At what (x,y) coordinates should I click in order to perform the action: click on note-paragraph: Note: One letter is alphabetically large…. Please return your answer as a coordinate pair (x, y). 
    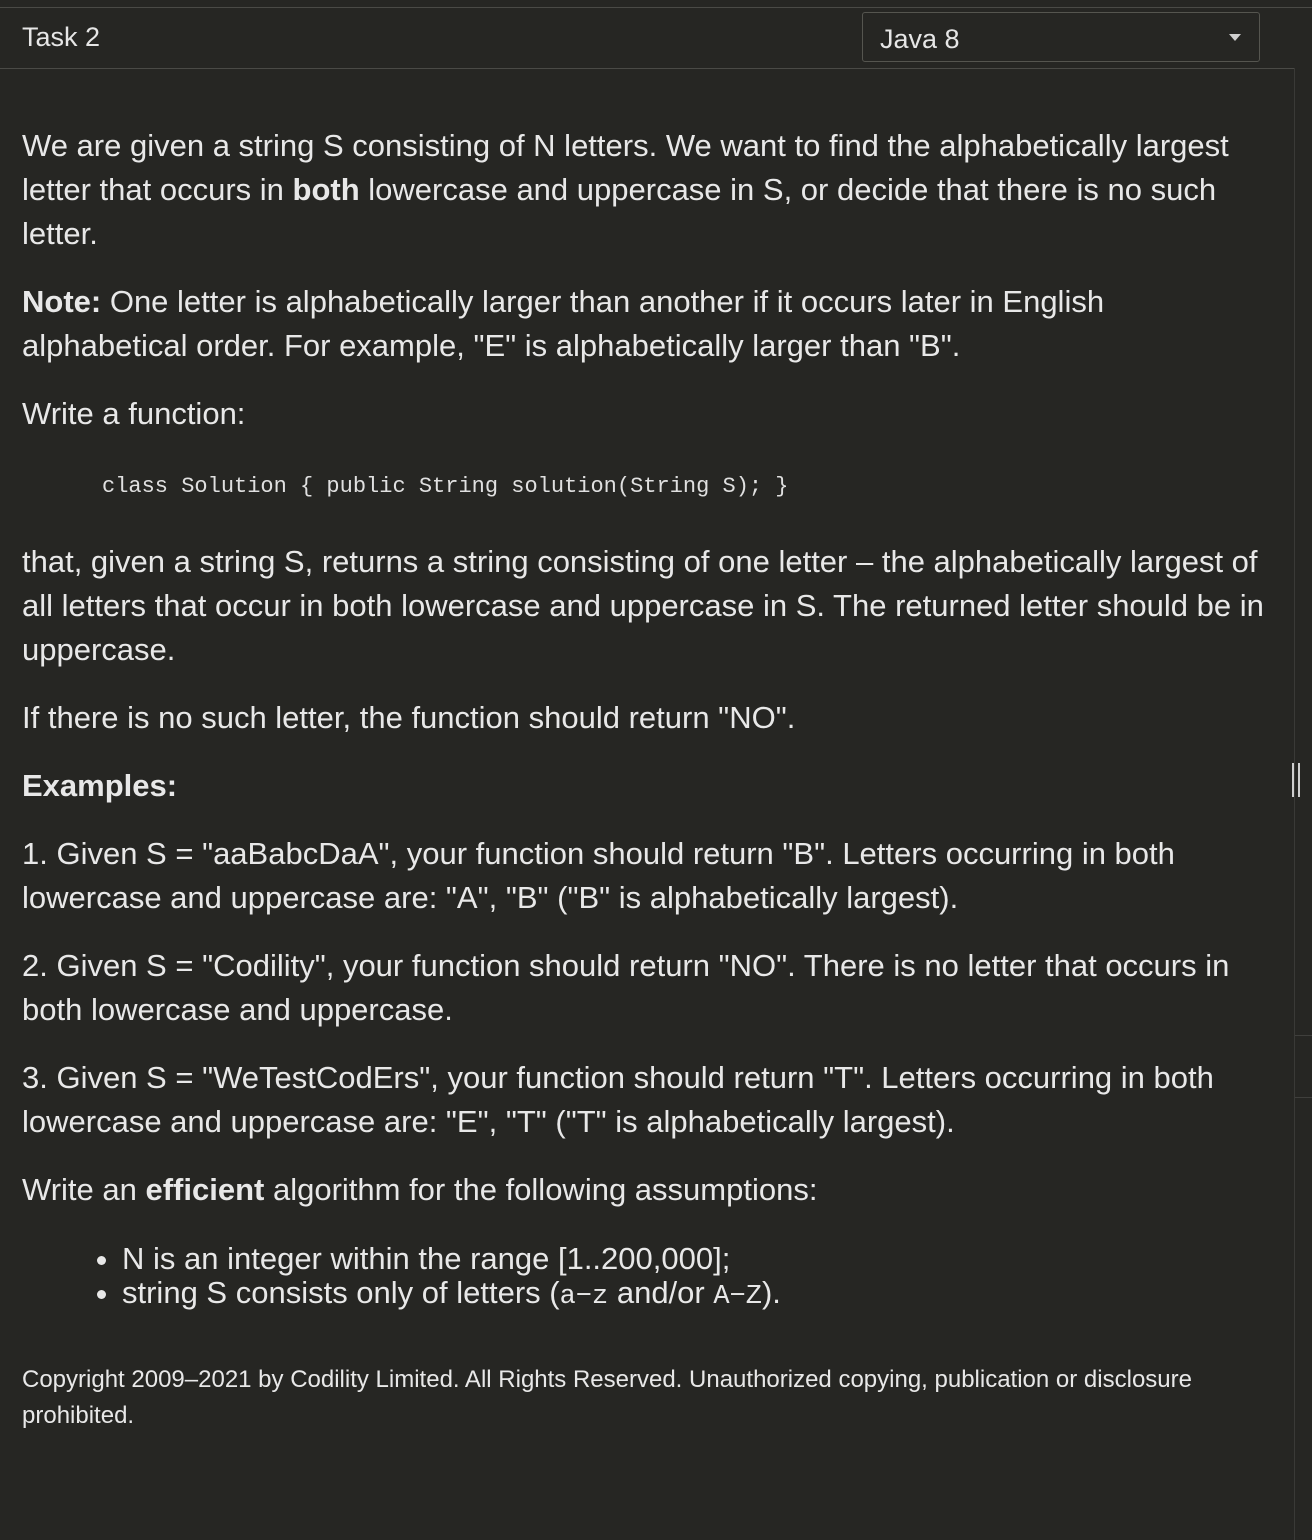
    Looking at the image, I should click on (563, 323).